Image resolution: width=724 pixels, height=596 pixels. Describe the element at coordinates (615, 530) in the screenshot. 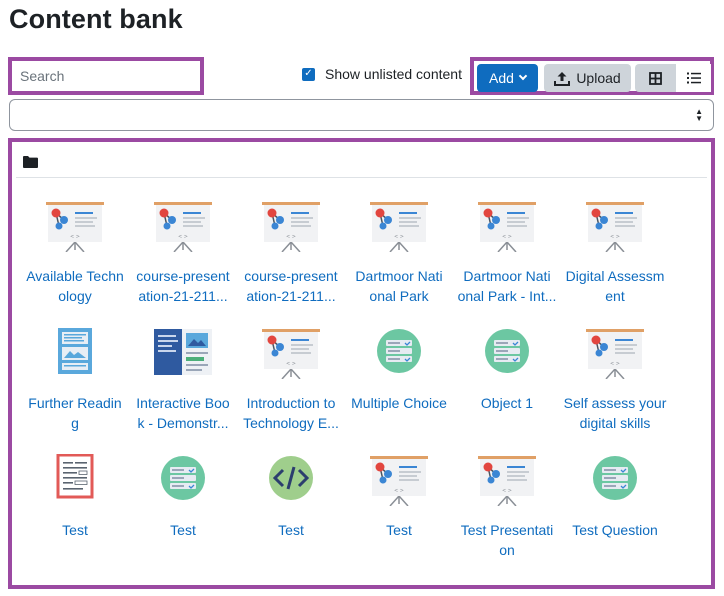

I see `content-item-name: Test Question` at that location.